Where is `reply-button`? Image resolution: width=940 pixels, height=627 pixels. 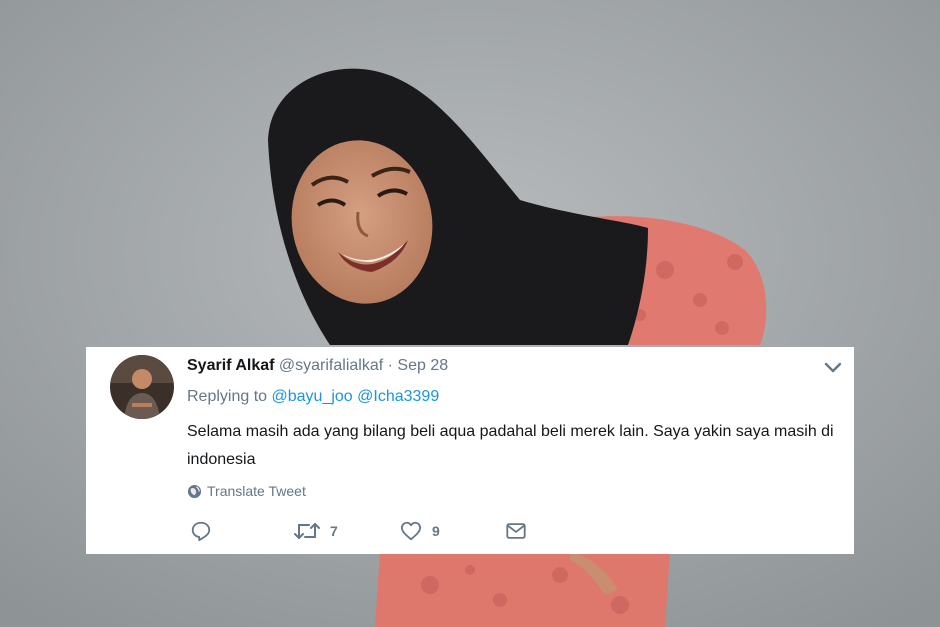
reply-button is located at coordinates (206, 531).